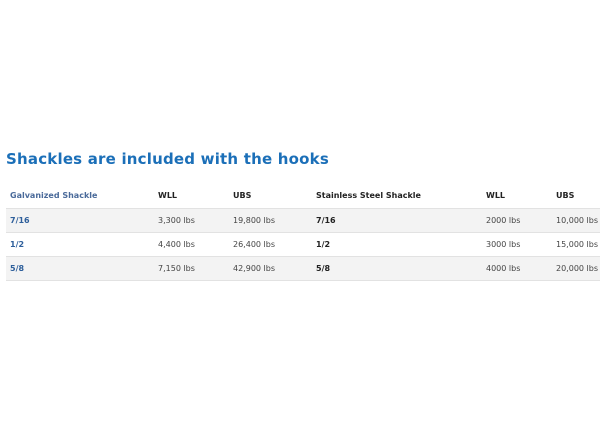 This screenshot has height=434, width=600. Describe the element at coordinates (167, 159) in the screenshot. I see `section-heading: Shackles are included with the hooks` at that location.